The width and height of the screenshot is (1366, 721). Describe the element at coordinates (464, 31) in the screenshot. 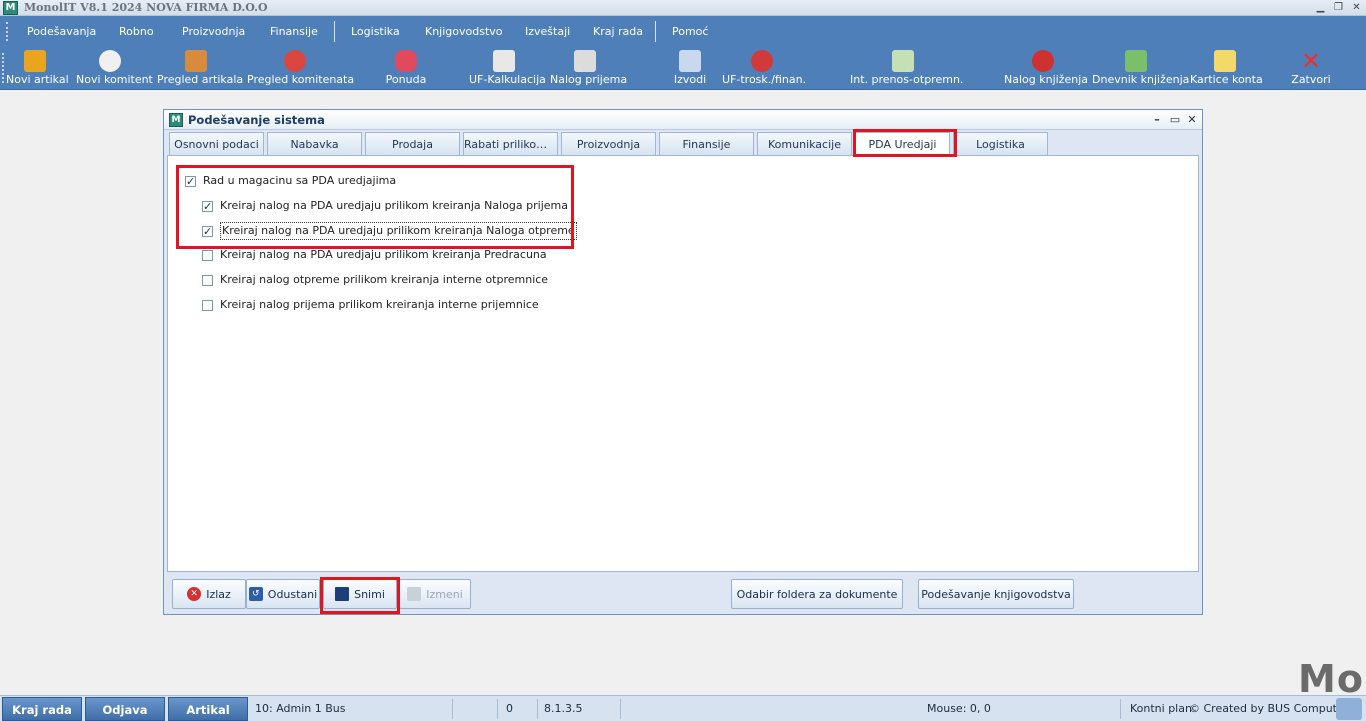

I see `menu-knjigovodstvo: Knjigovodstvo` at that location.